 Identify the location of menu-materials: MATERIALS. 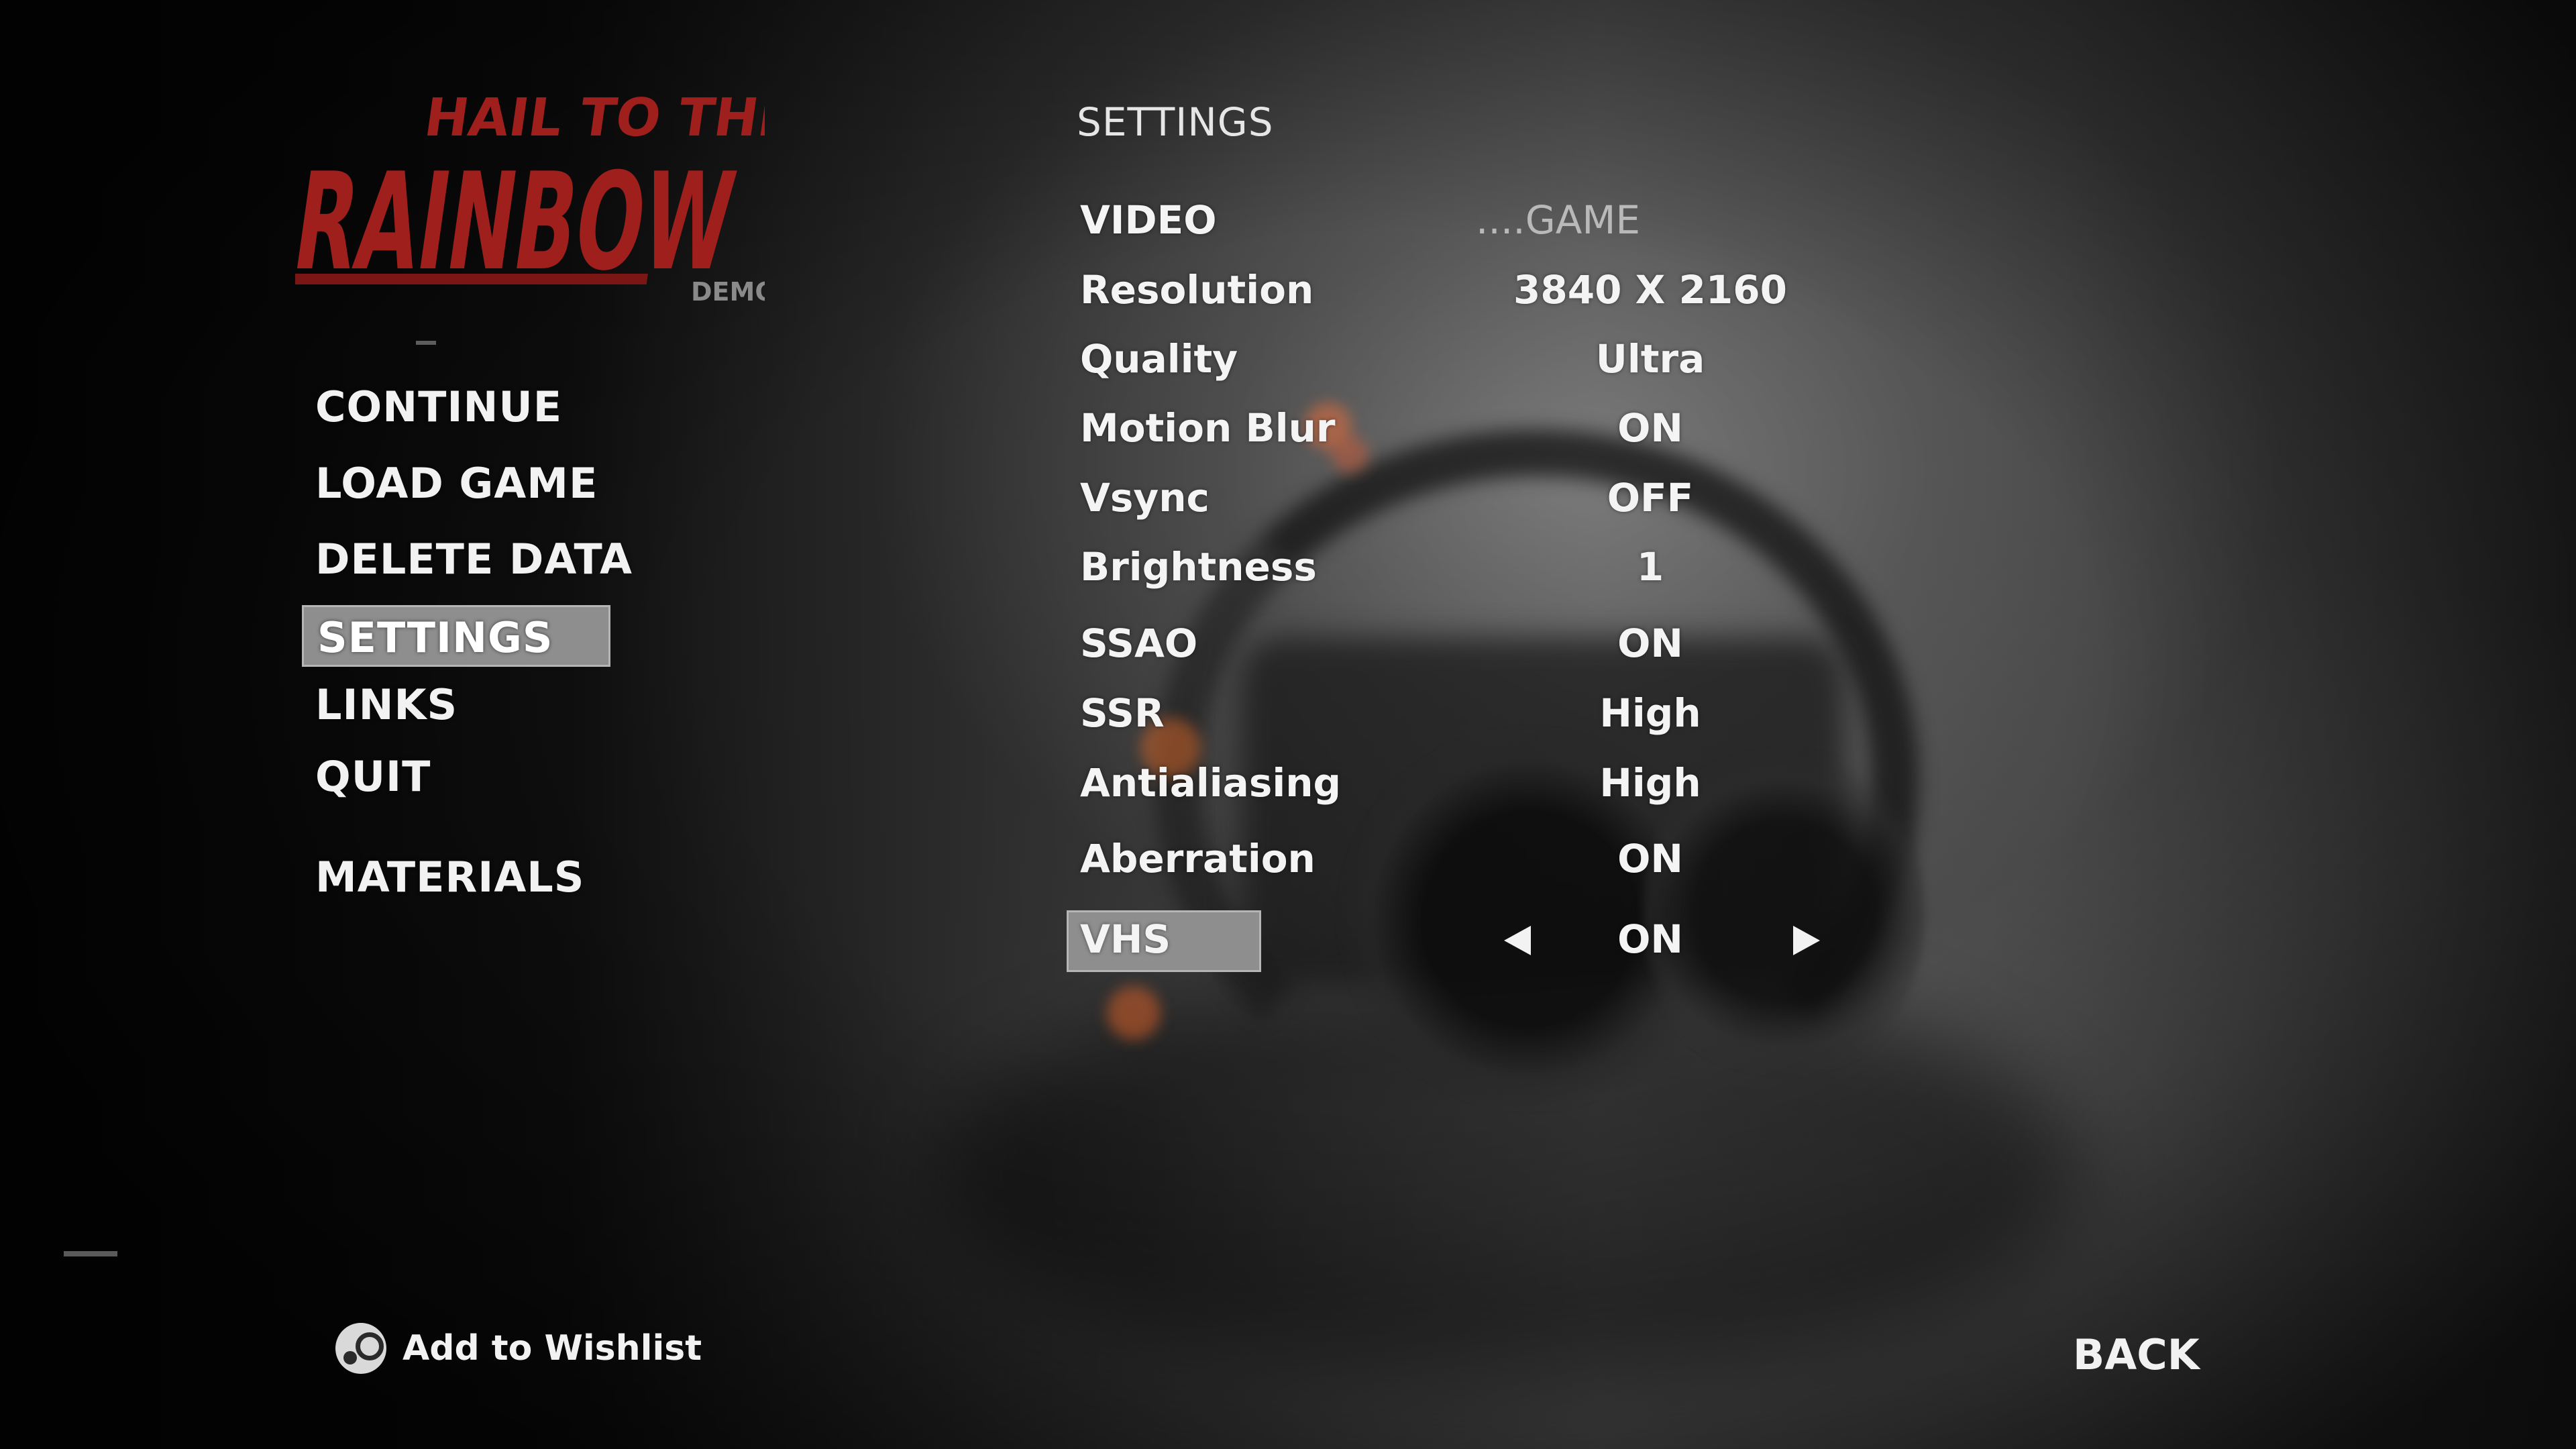
(449, 877).